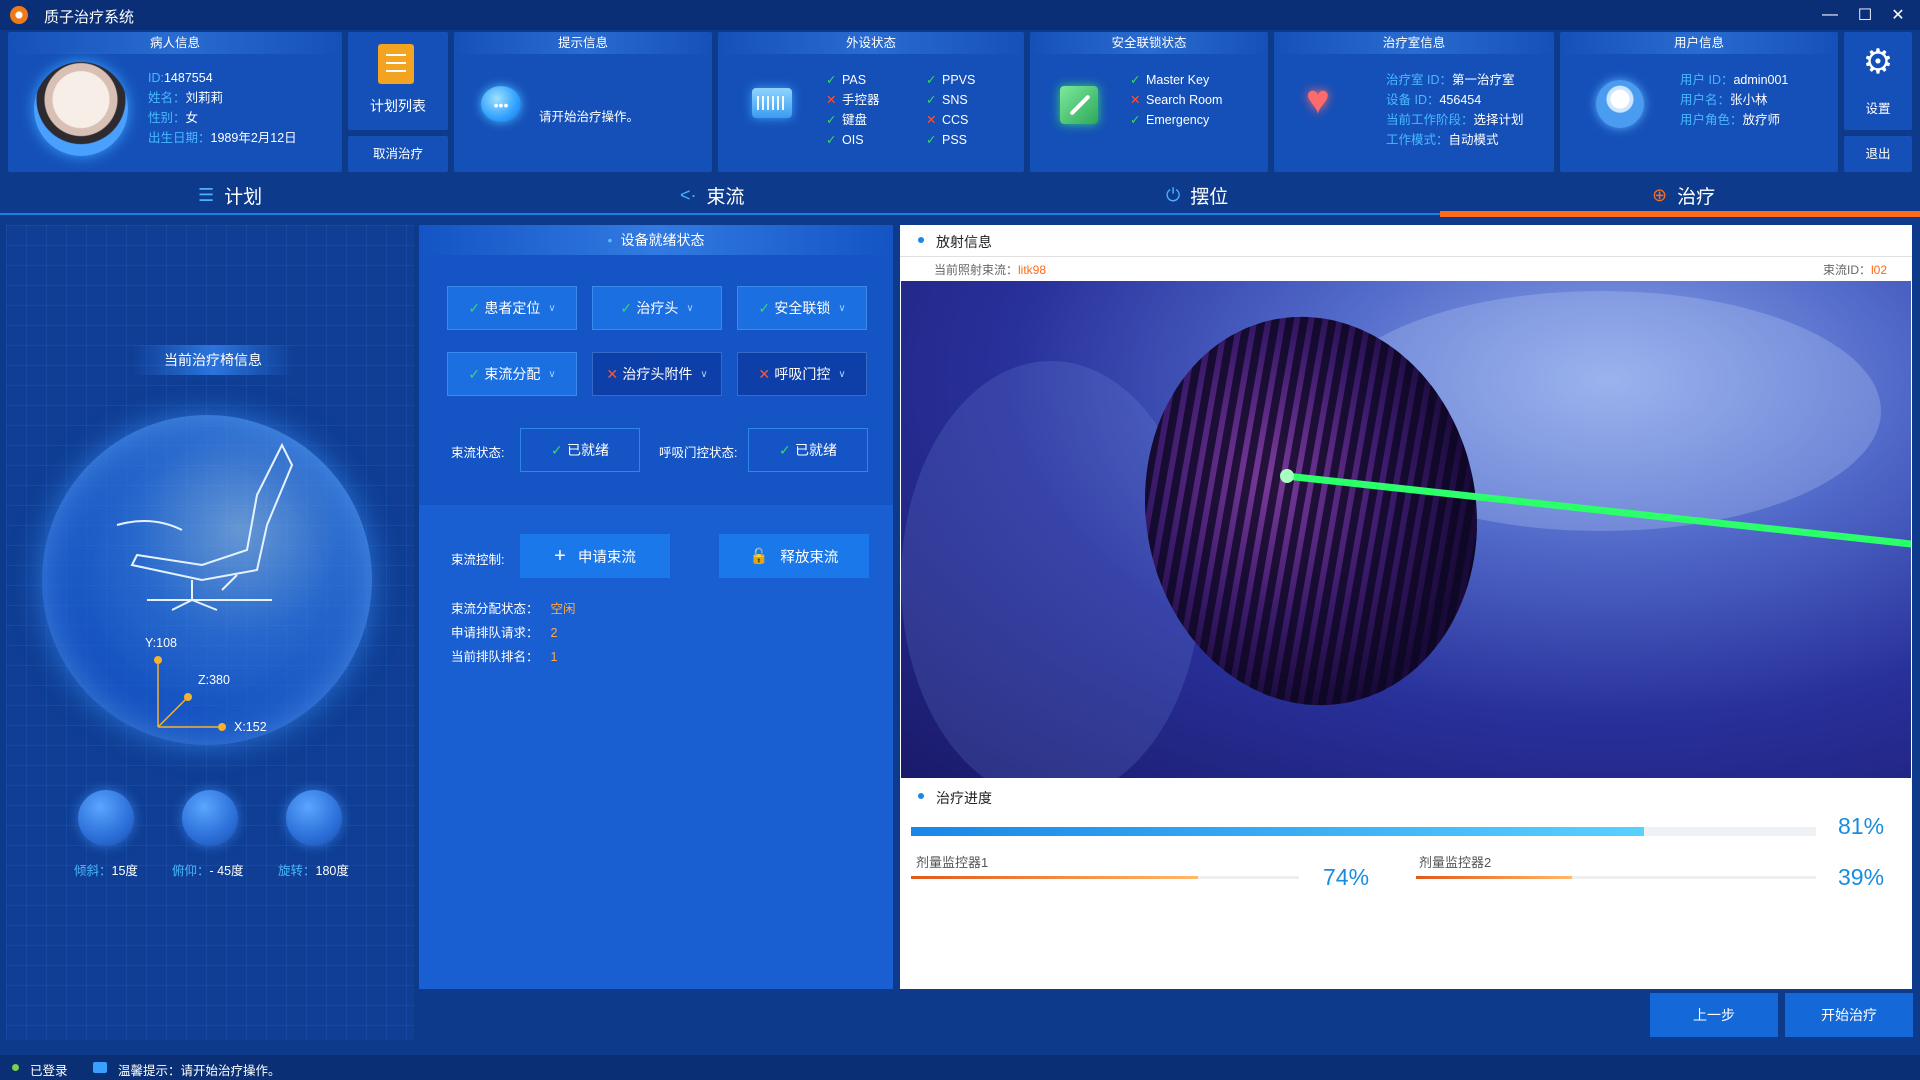 The height and width of the screenshot is (1080, 1920). I want to click on tab-treatment: ⊕ 治疗, so click(1683, 195).